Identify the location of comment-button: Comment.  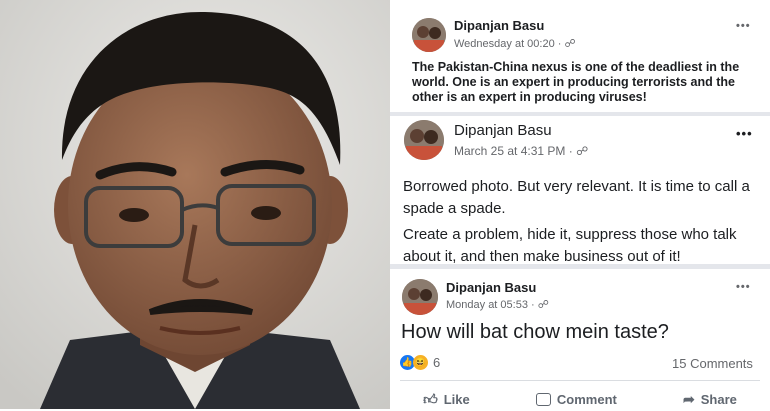
(576, 399).